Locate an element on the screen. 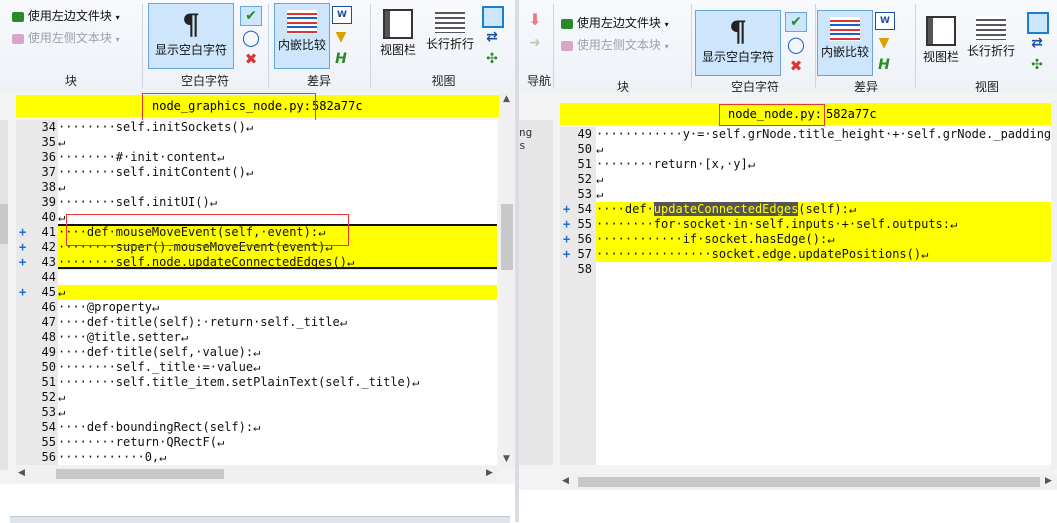  scroll-up-icon: ▲ is located at coordinates (506, 99).